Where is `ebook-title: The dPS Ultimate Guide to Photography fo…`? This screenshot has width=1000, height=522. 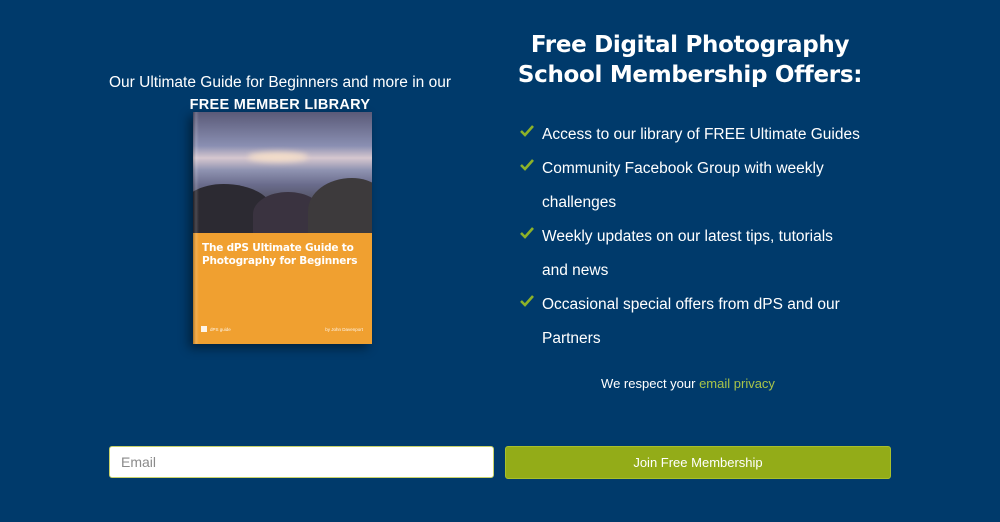 ebook-title: The dPS Ultimate Guide to Photography fo… is located at coordinates (280, 254).